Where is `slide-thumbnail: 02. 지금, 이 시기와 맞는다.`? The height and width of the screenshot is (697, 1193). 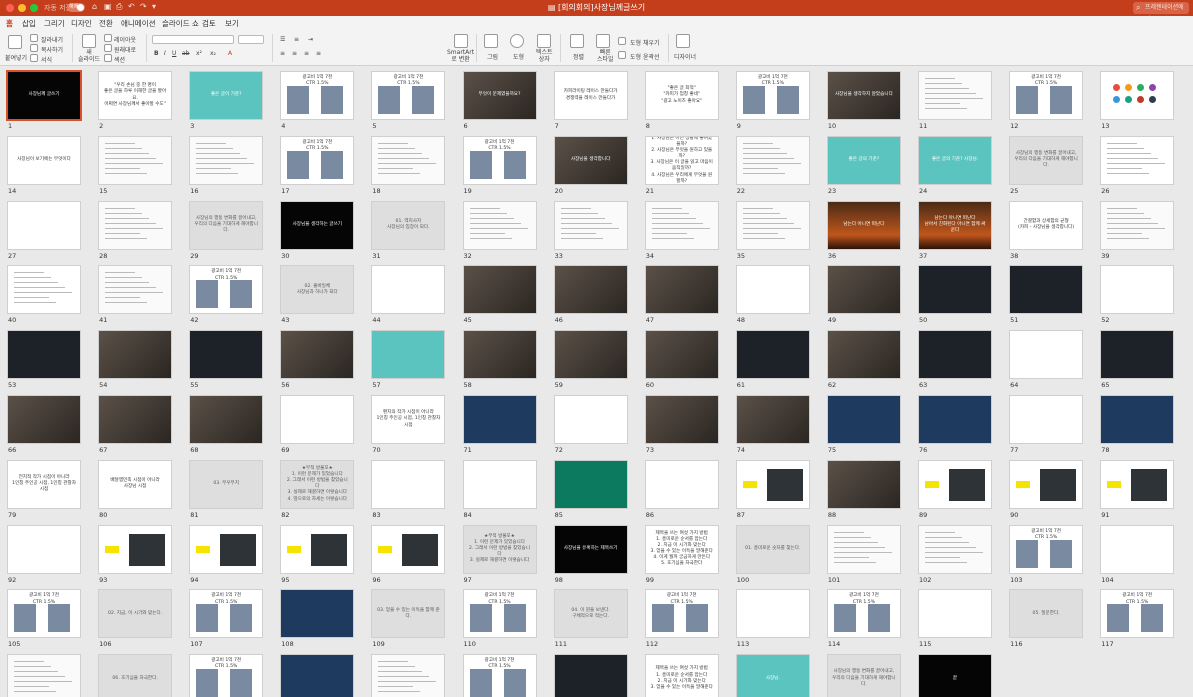 slide-thumbnail: 02. 지금, 이 시기와 맞는다. is located at coordinates (135, 614).